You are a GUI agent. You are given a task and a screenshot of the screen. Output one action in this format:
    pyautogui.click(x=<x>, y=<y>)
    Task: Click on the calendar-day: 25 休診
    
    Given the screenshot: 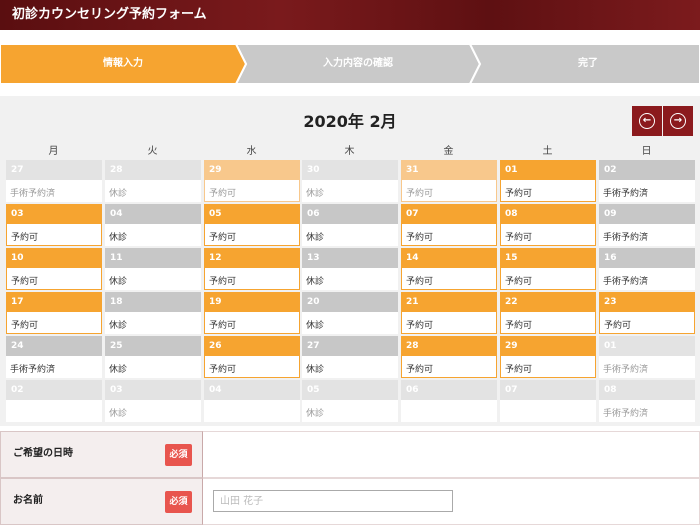 What is the action you would take?
    pyautogui.click(x=153, y=357)
    